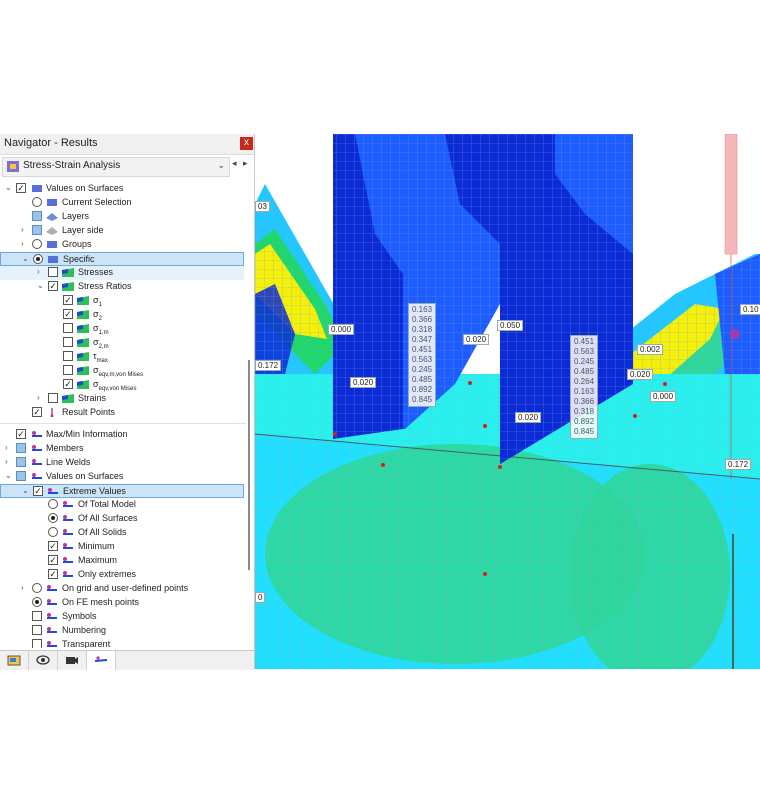  I want to click on tree-item-sigma-1: ✓ σ1, so click(122, 301).